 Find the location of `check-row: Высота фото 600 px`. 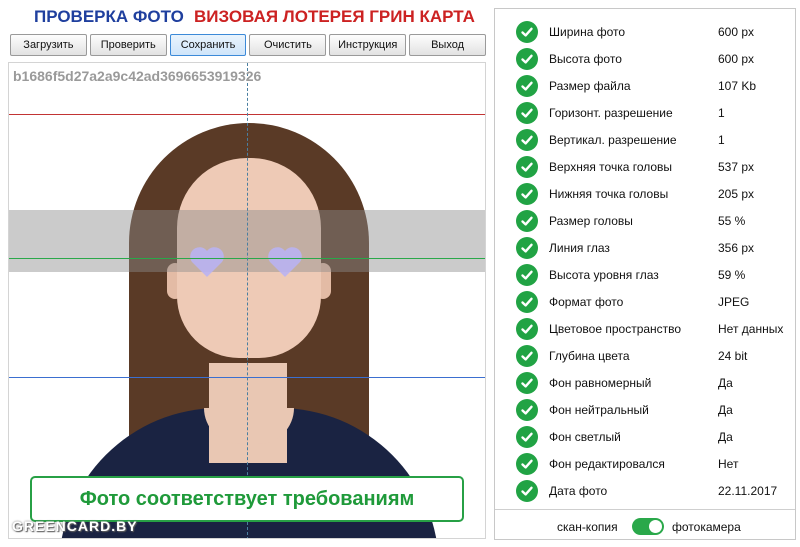

check-row: Высота фото 600 px is located at coordinates (645, 58).